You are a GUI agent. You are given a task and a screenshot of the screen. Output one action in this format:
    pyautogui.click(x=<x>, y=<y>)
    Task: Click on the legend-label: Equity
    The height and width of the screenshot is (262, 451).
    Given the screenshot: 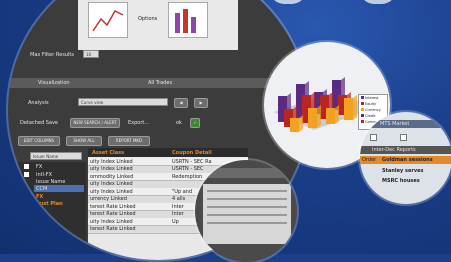 What is the action you would take?
    pyautogui.click(x=371, y=104)
    